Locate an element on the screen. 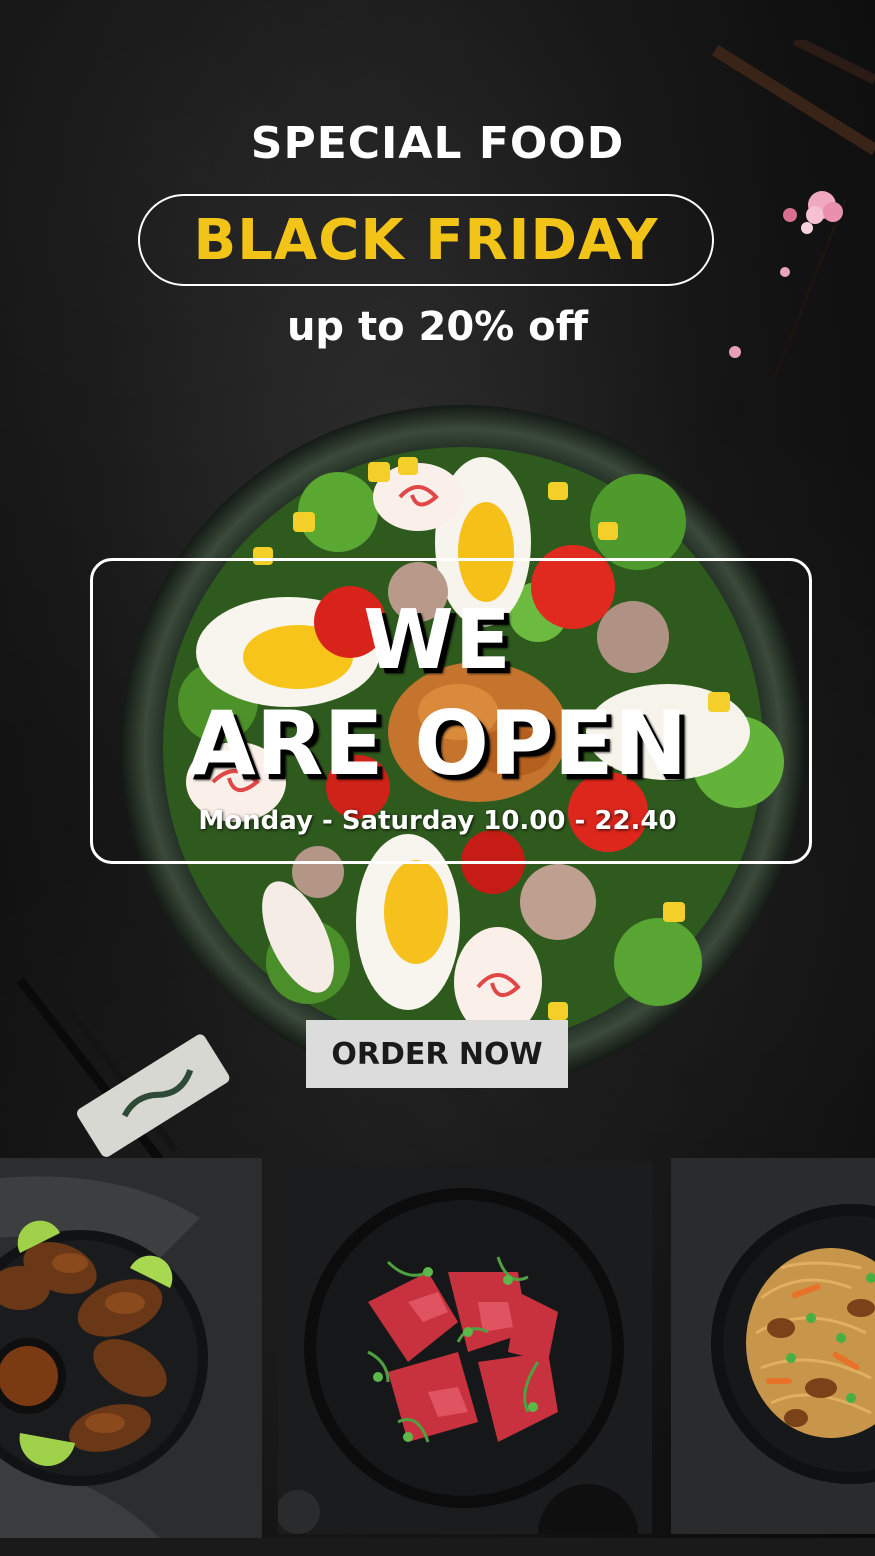 This screenshot has height=1556, width=875. thumbnail-beef-carpaccio is located at coordinates (465, 1348).